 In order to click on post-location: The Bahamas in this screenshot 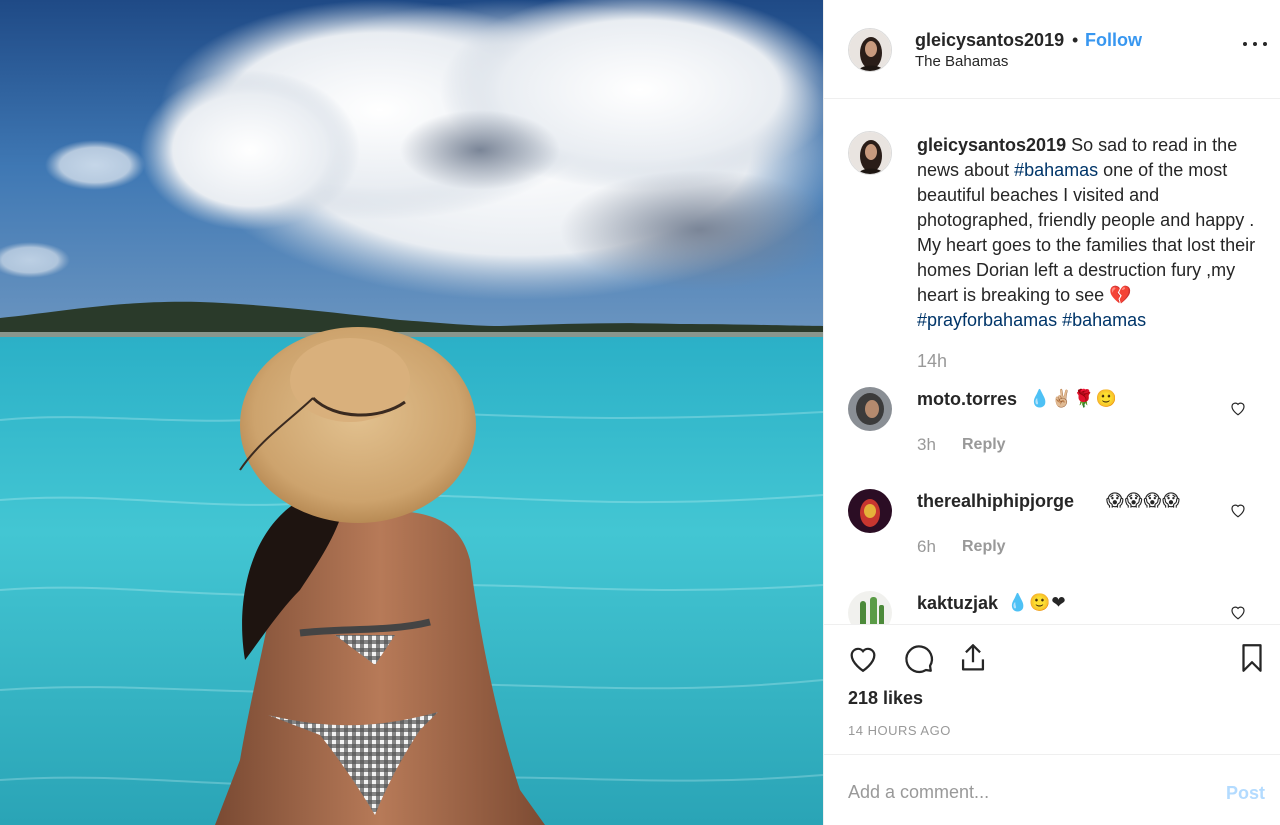, I will do `click(961, 61)`.